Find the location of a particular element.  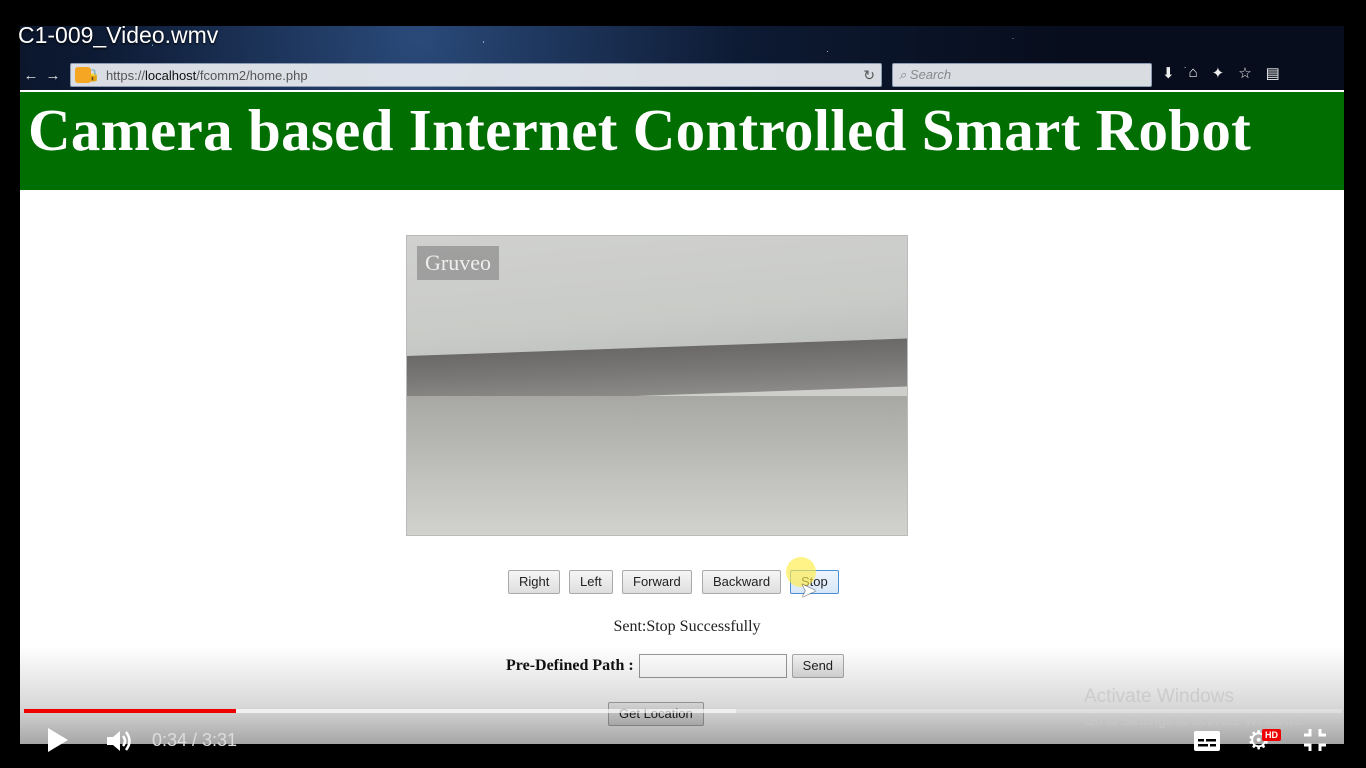

send-button: Send is located at coordinates (818, 666).